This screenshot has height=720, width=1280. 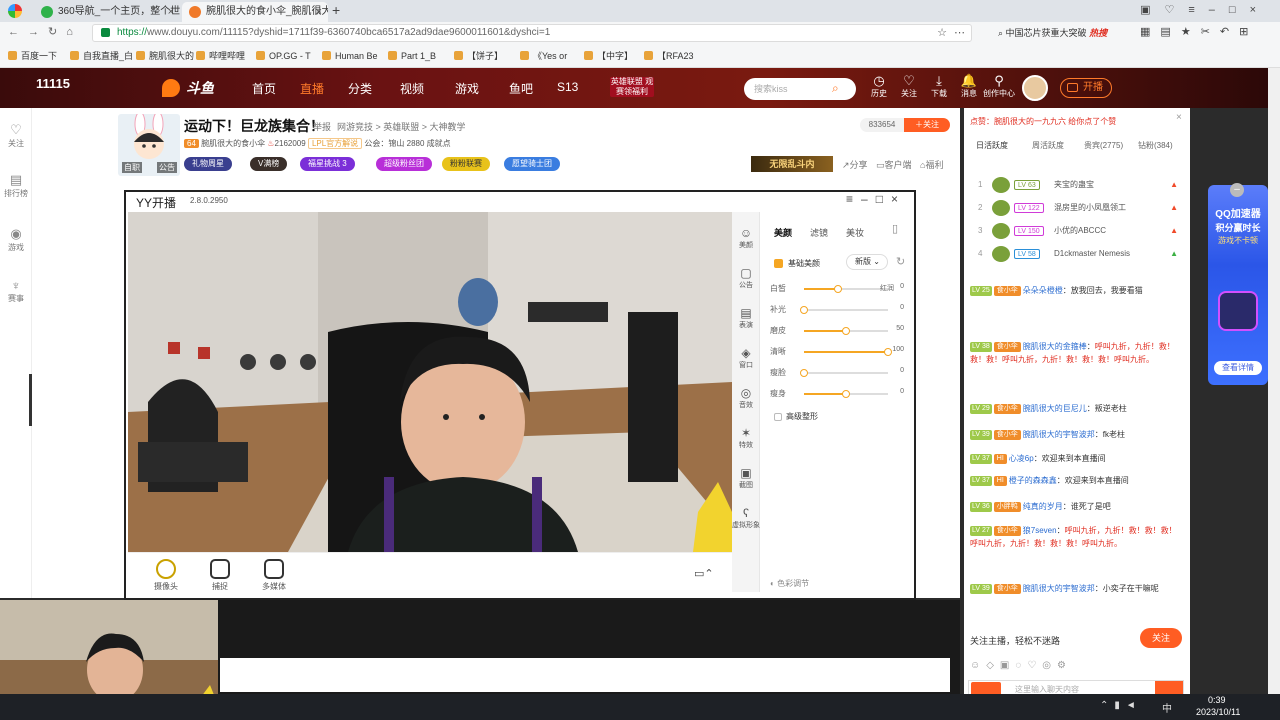 I want to click on advanced-checkbox, so click(x=778, y=417).